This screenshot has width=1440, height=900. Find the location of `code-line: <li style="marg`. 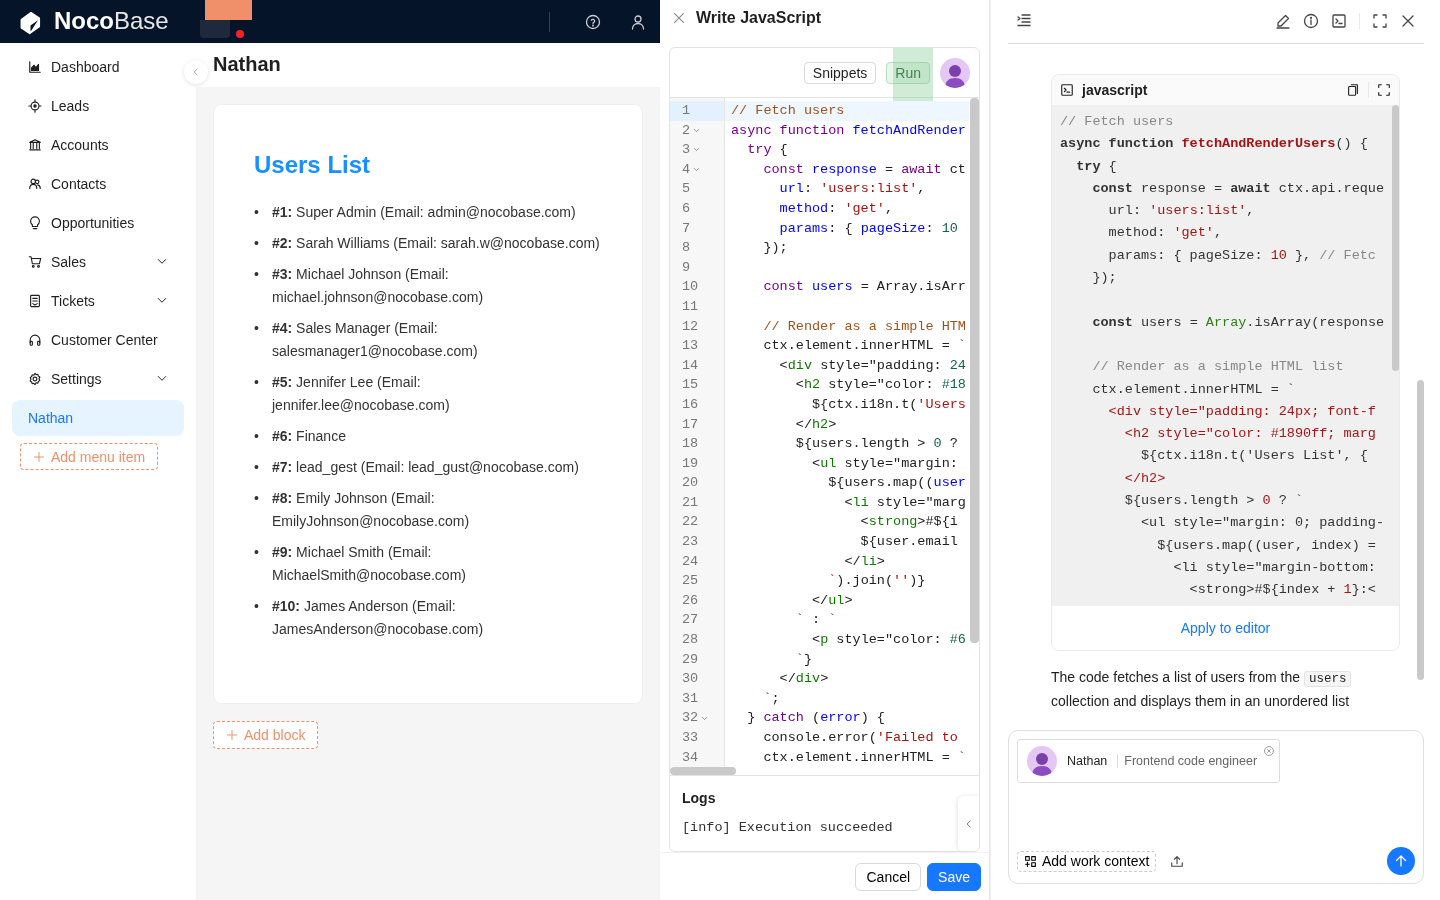

code-line: <li style="marg is located at coordinates (905, 502).